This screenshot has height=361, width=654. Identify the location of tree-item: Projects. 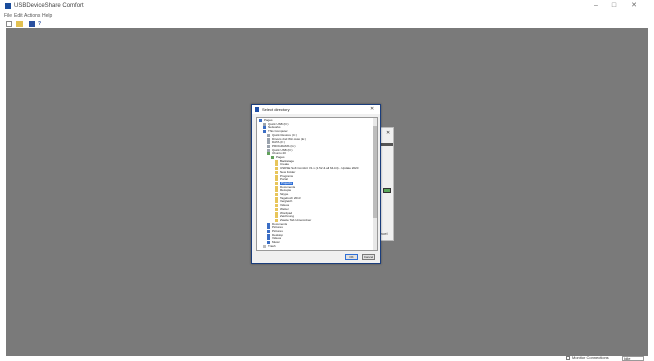
(315, 183).